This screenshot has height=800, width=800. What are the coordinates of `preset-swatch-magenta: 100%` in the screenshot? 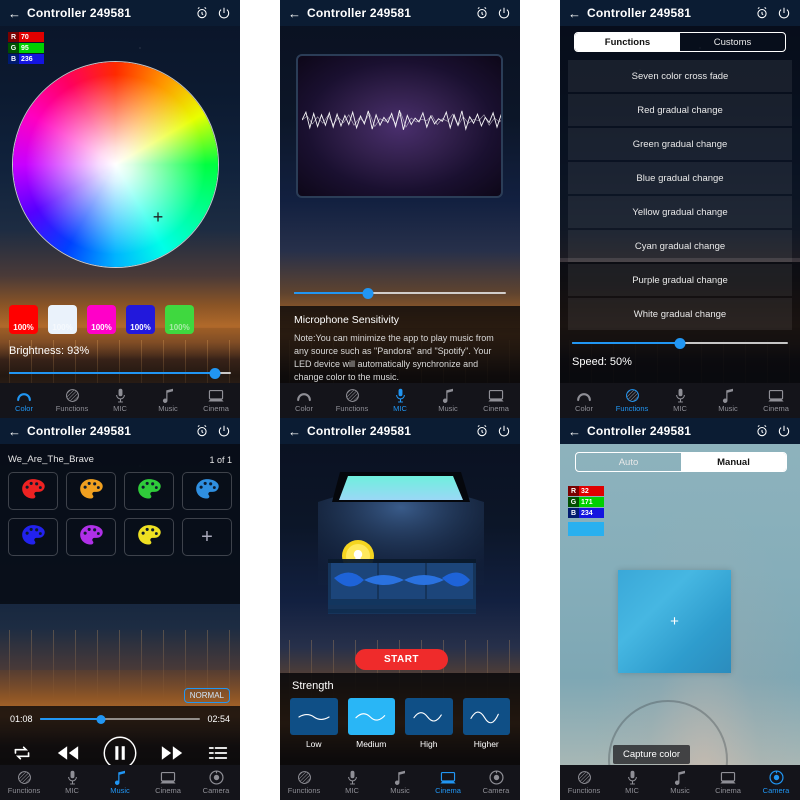 It's located at (101, 319).